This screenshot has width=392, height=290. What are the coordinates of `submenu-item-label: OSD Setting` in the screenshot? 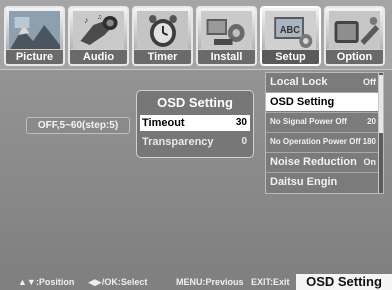 It's located at (302, 102).